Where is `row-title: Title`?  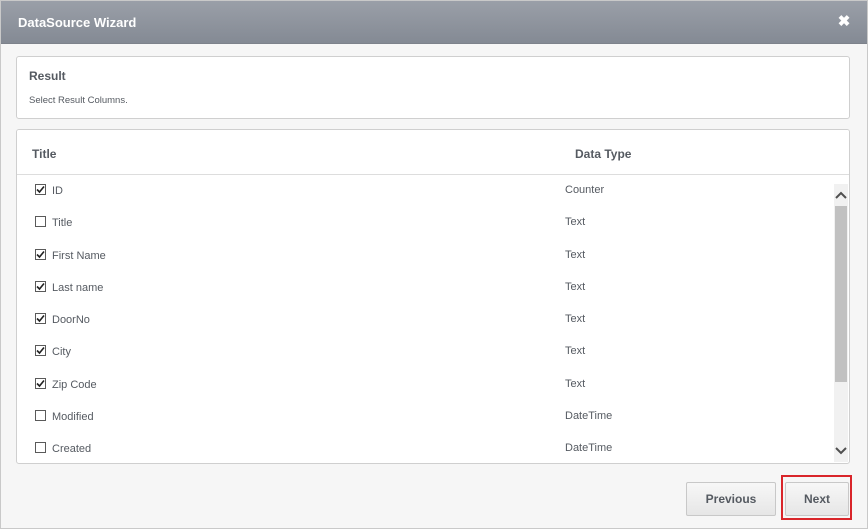 row-title: Title is located at coordinates (62, 223).